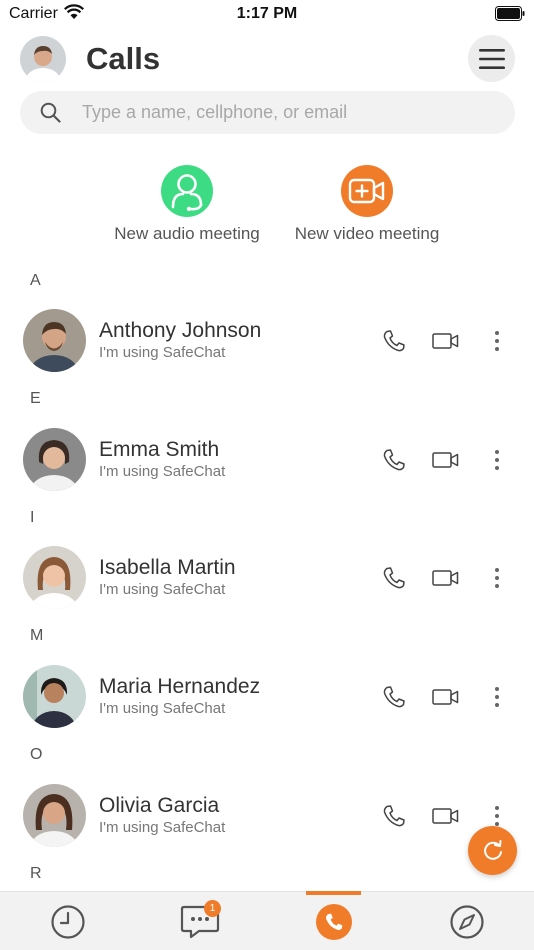  What do you see at coordinates (187, 233) in the screenshot?
I see `audio-meeting-label: New audio meeting` at bounding box center [187, 233].